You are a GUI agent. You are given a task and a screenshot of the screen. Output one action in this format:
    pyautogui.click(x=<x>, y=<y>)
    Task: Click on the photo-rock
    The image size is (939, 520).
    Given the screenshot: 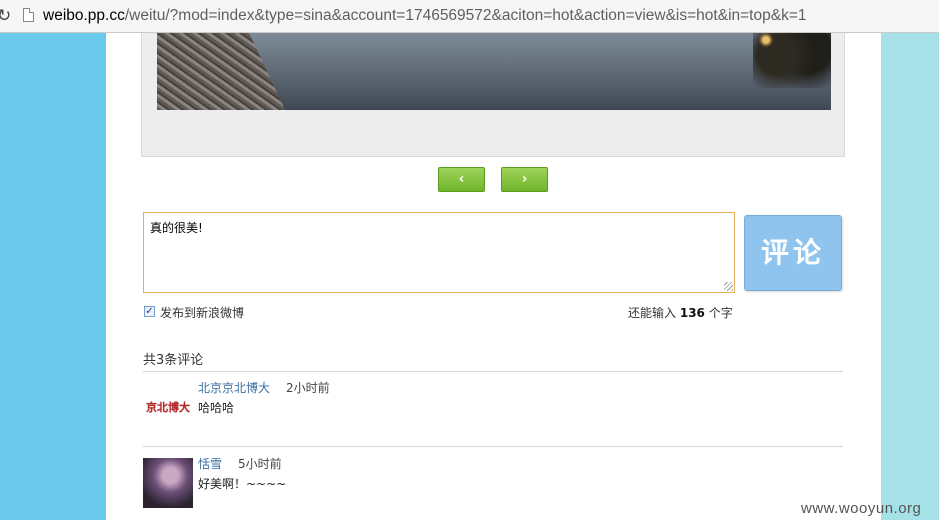 What is the action you would take?
    pyautogui.click(x=221, y=71)
    